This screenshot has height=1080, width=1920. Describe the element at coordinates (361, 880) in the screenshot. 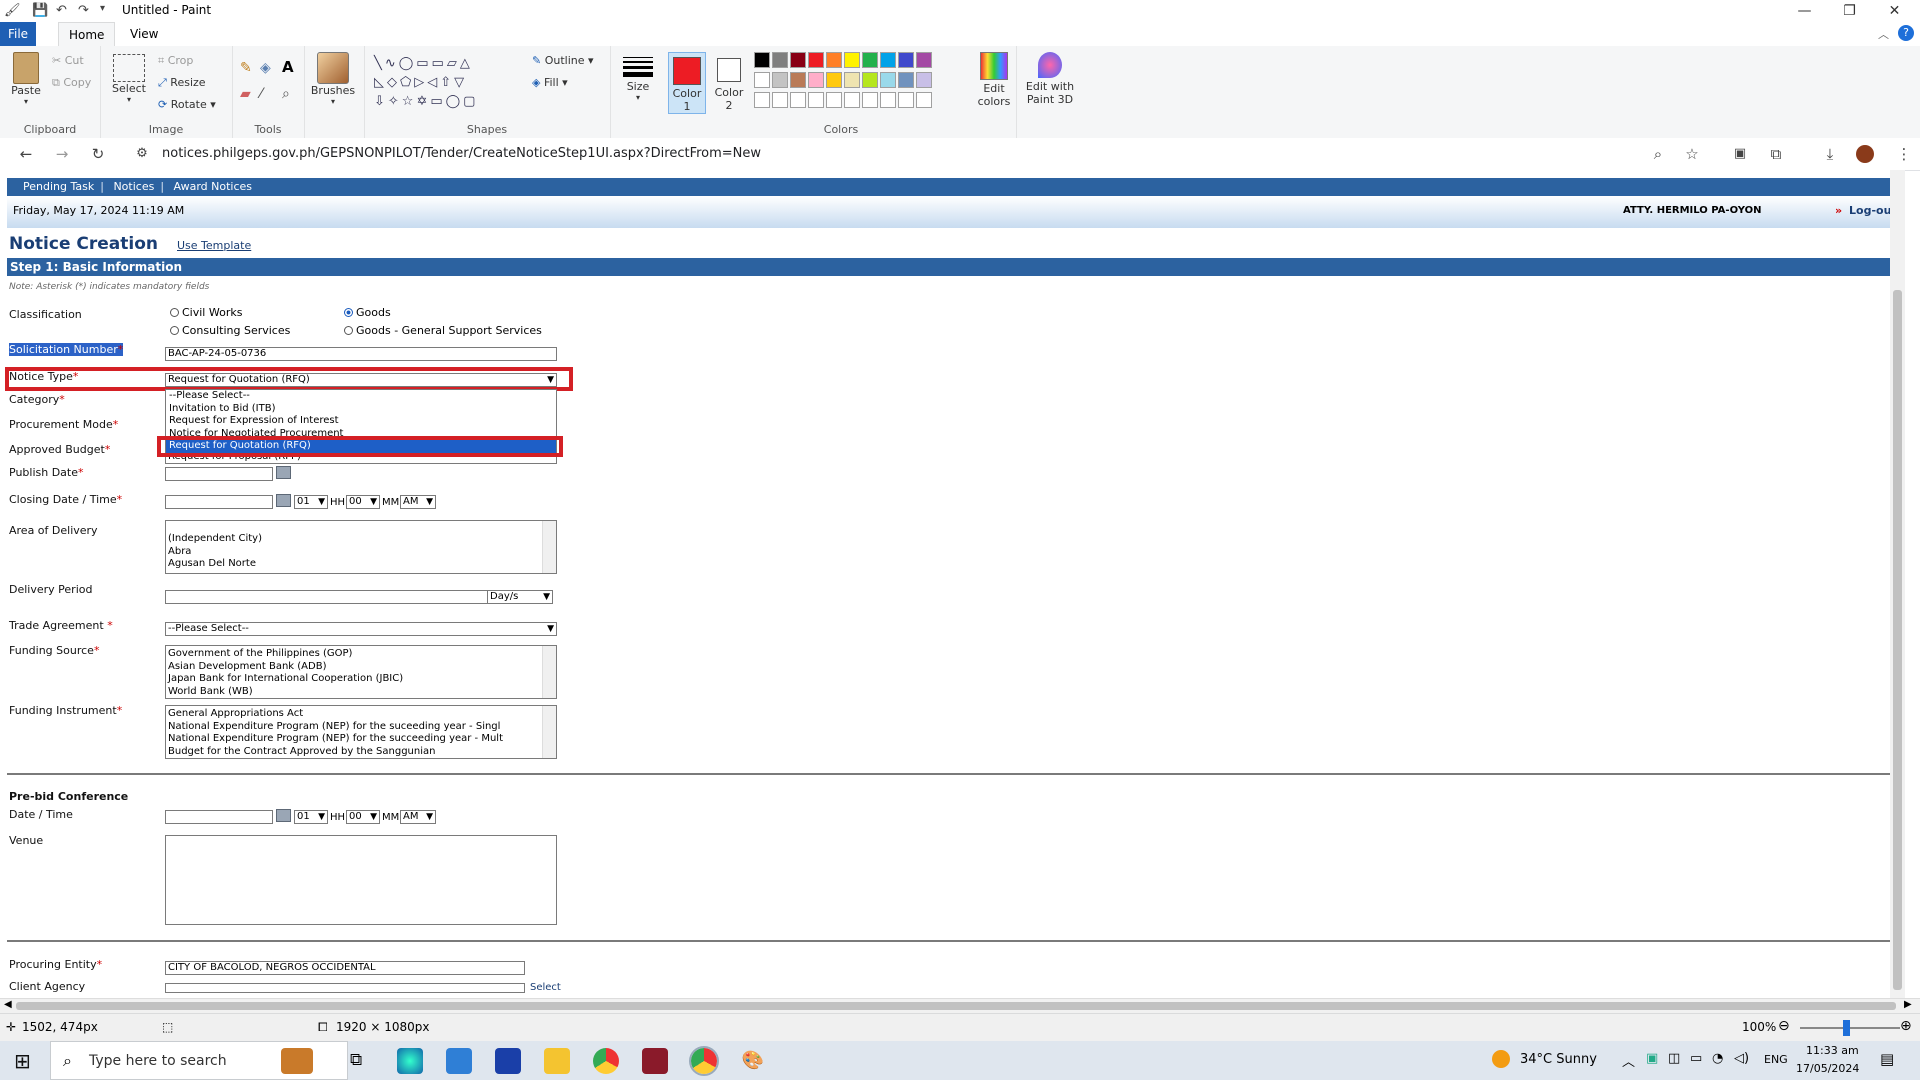

I see `venue-textarea` at that location.